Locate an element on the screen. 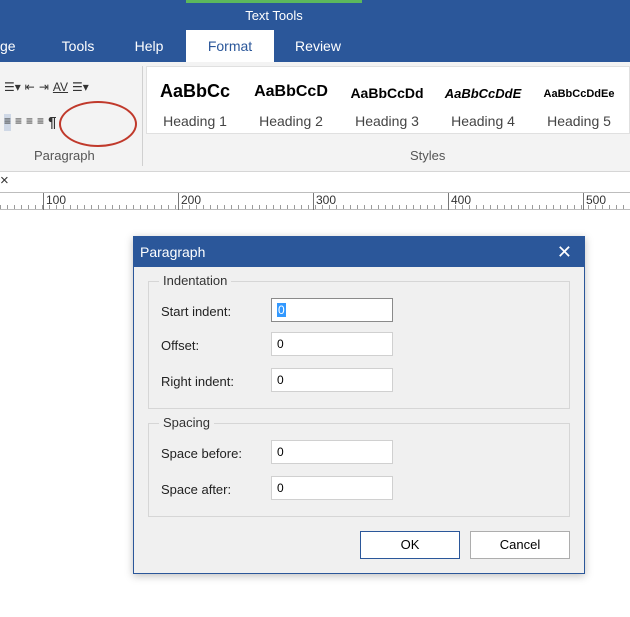 This screenshot has height=617, width=630. space-before-label: Space before: is located at coordinates (201, 453).